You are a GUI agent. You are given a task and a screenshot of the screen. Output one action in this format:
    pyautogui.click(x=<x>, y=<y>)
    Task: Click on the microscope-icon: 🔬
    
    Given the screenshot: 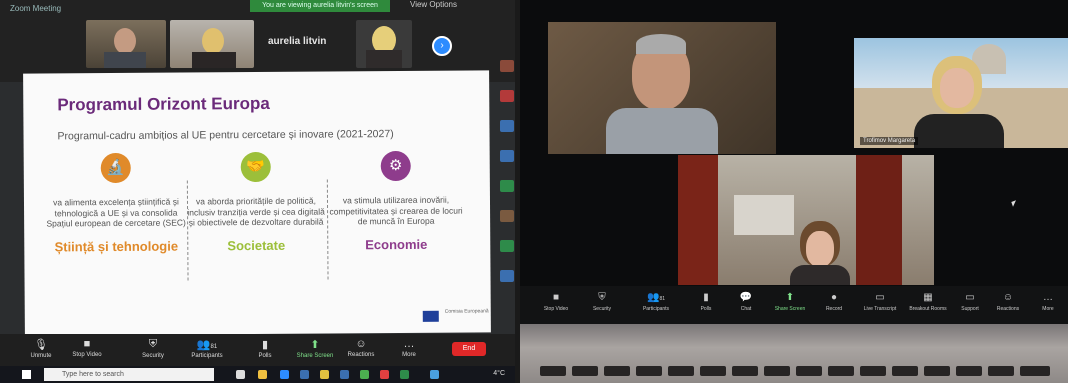 What is the action you would take?
    pyautogui.click(x=115, y=168)
    